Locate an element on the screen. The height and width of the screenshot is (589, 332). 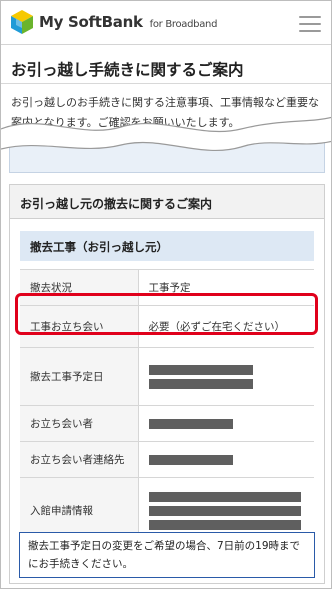
brand-sub: for Broadband is located at coordinates (183, 24).